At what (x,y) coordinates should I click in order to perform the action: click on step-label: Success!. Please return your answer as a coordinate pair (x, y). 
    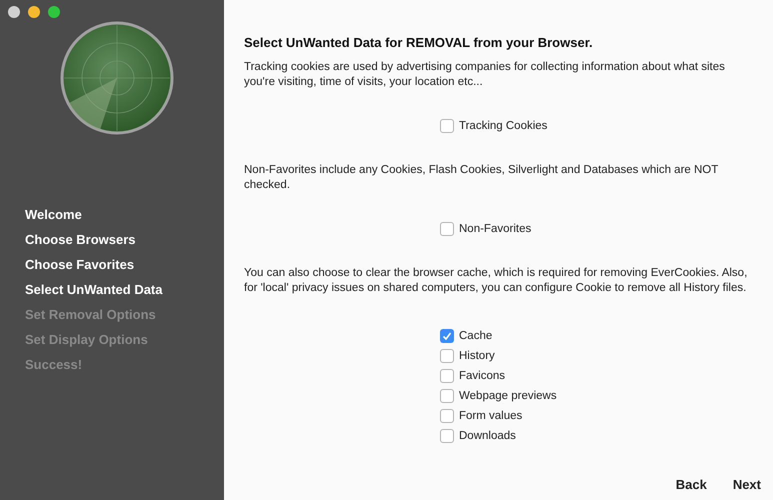
    Looking at the image, I should click on (54, 364).